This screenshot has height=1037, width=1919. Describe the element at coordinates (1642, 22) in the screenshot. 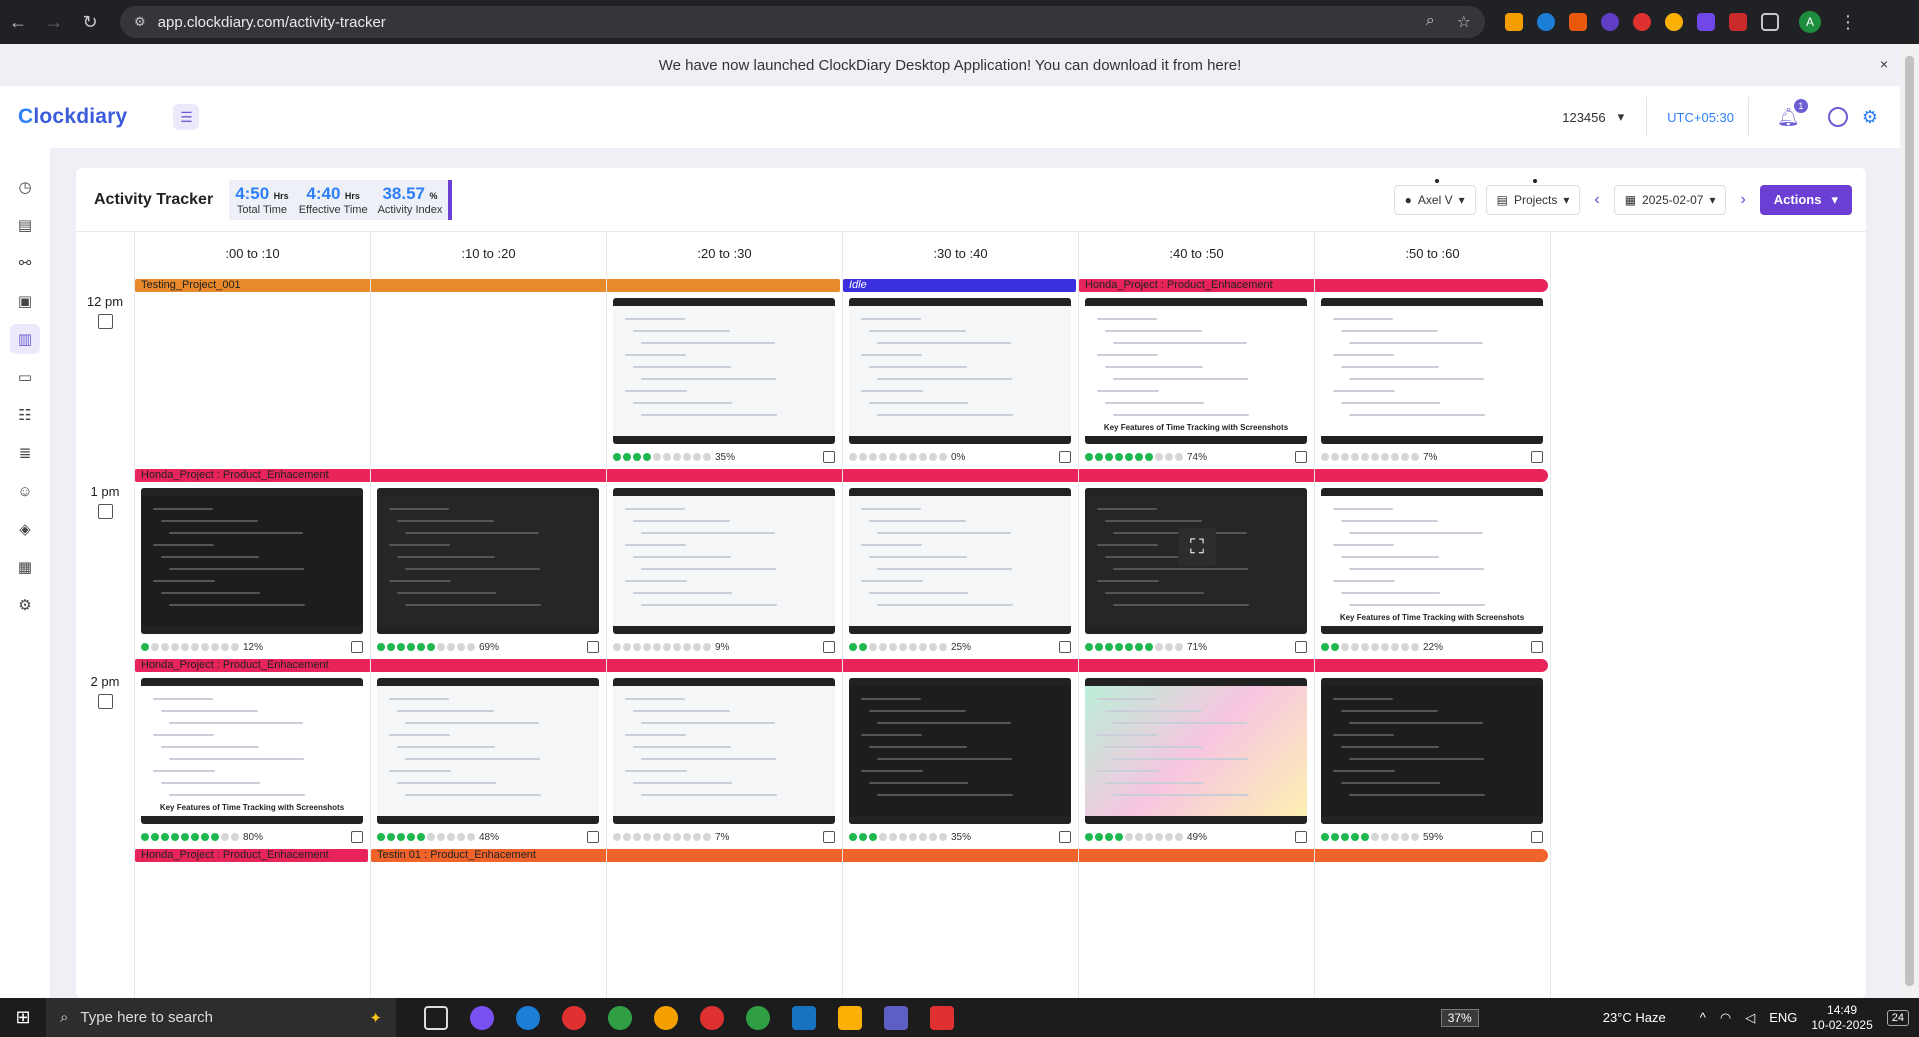

I see `extension-red-c-icon` at that location.